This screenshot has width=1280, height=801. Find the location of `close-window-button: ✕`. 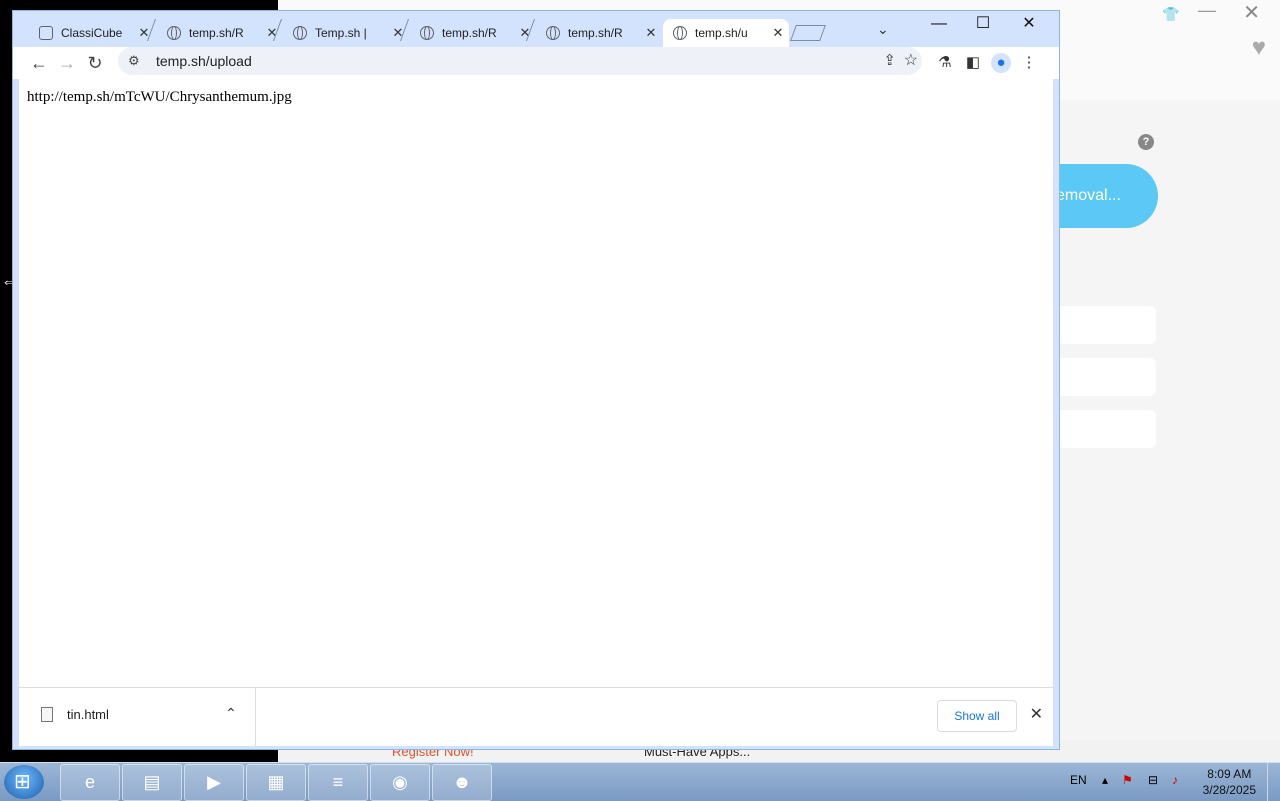

close-window-button: ✕ is located at coordinates (1029, 25).